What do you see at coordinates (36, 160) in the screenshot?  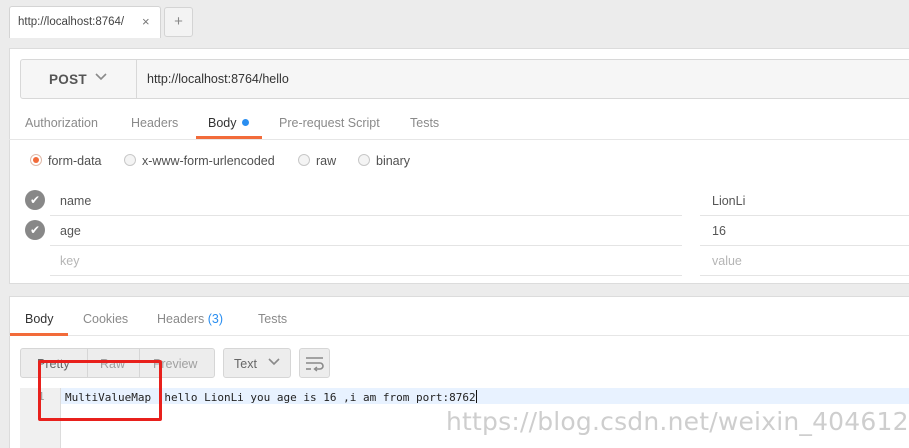 I see `radio-selected-icon` at bounding box center [36, 160].